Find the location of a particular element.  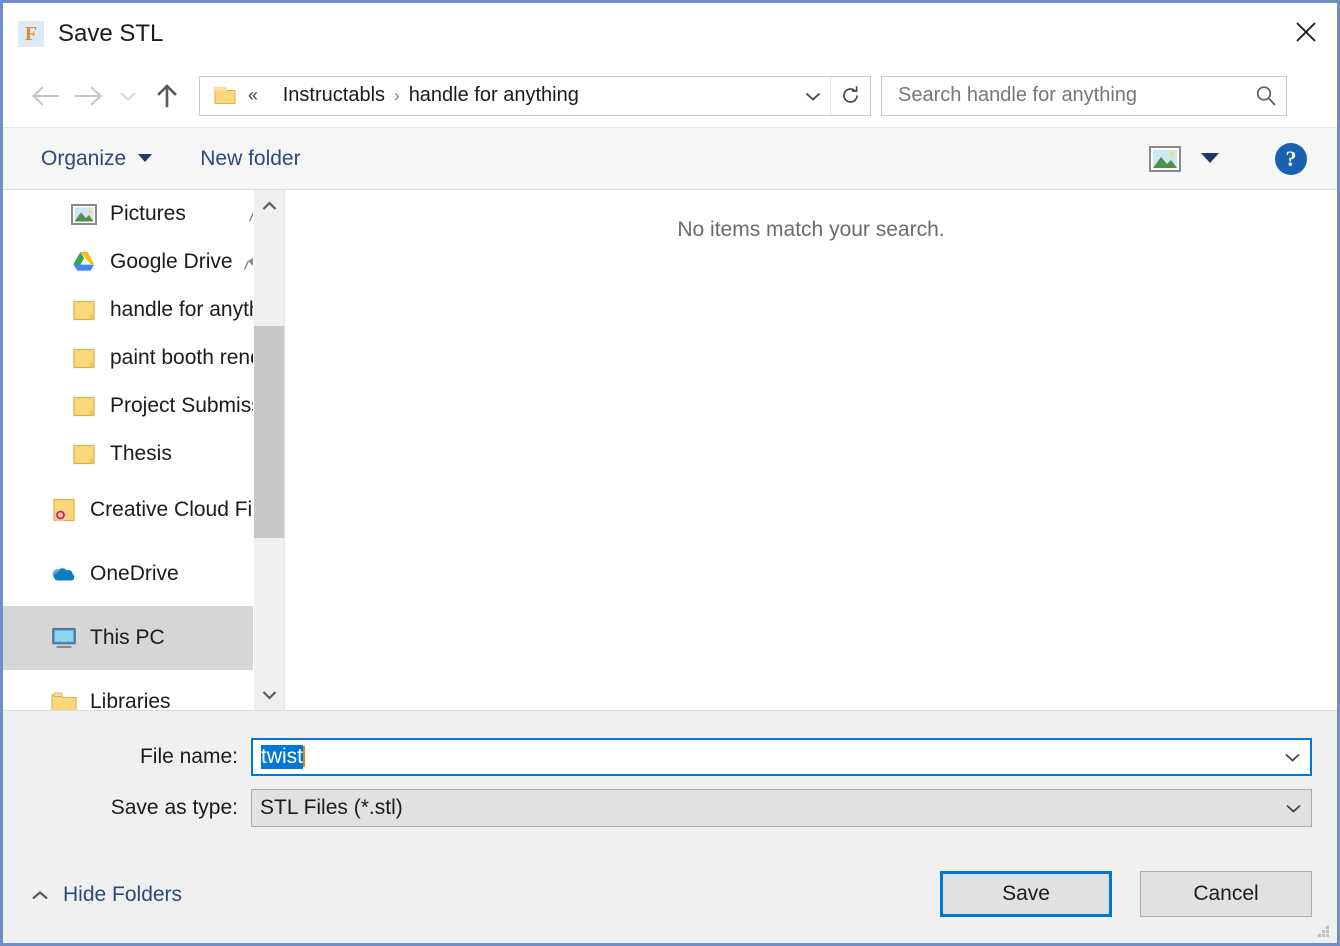

breadcrumb: « Instructabls › handle for anything is located at coordinates (522, 95).